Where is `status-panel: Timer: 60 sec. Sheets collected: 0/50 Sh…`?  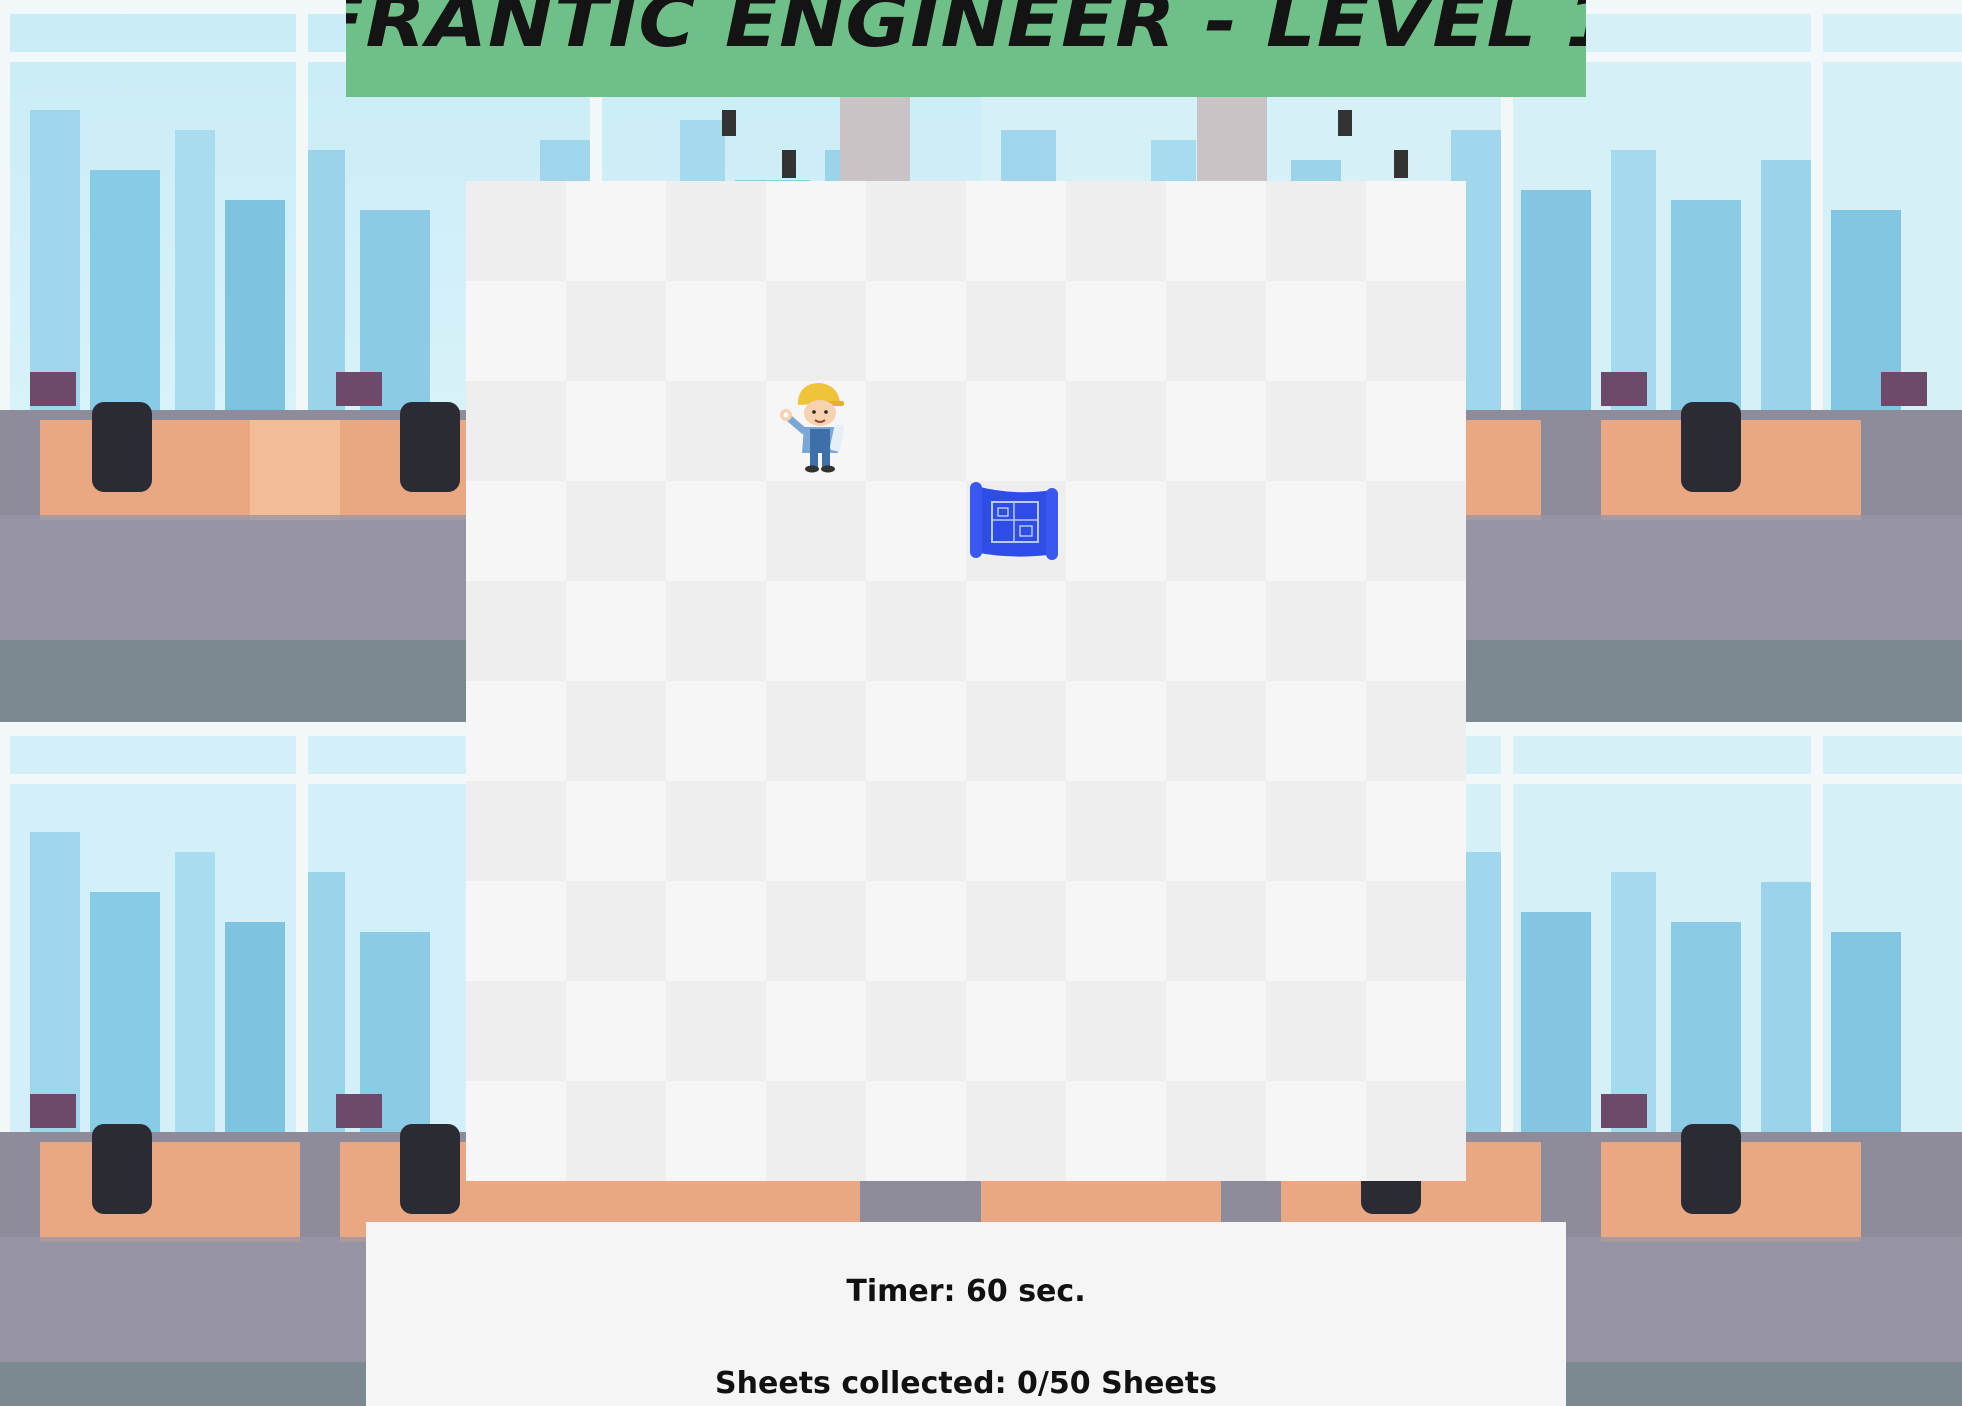
status-panel: Timer: 60 sec. Sheets collected: 0/50 Sh… is located at coordinates (966, 1314).